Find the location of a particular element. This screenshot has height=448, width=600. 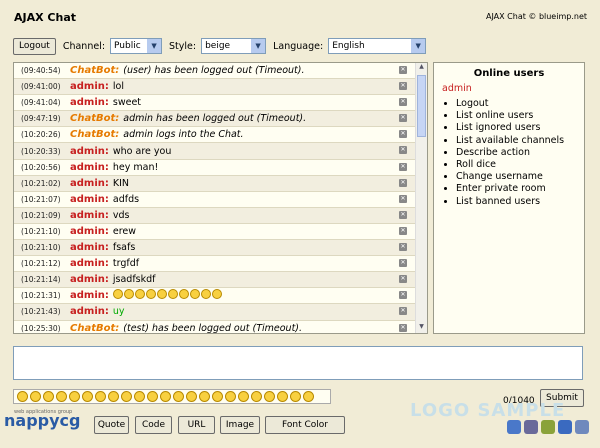

user-menu-item: Enter private room is located at coordinates (520, 189).